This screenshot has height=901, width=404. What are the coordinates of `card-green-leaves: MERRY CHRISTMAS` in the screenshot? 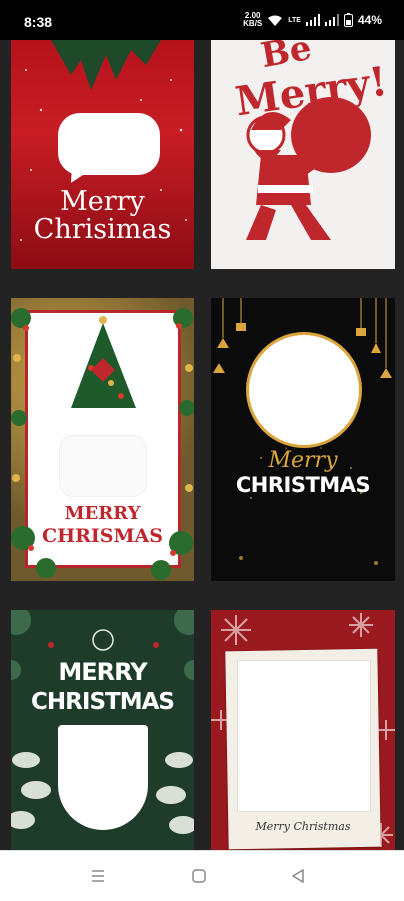 It's located at (102, 730).